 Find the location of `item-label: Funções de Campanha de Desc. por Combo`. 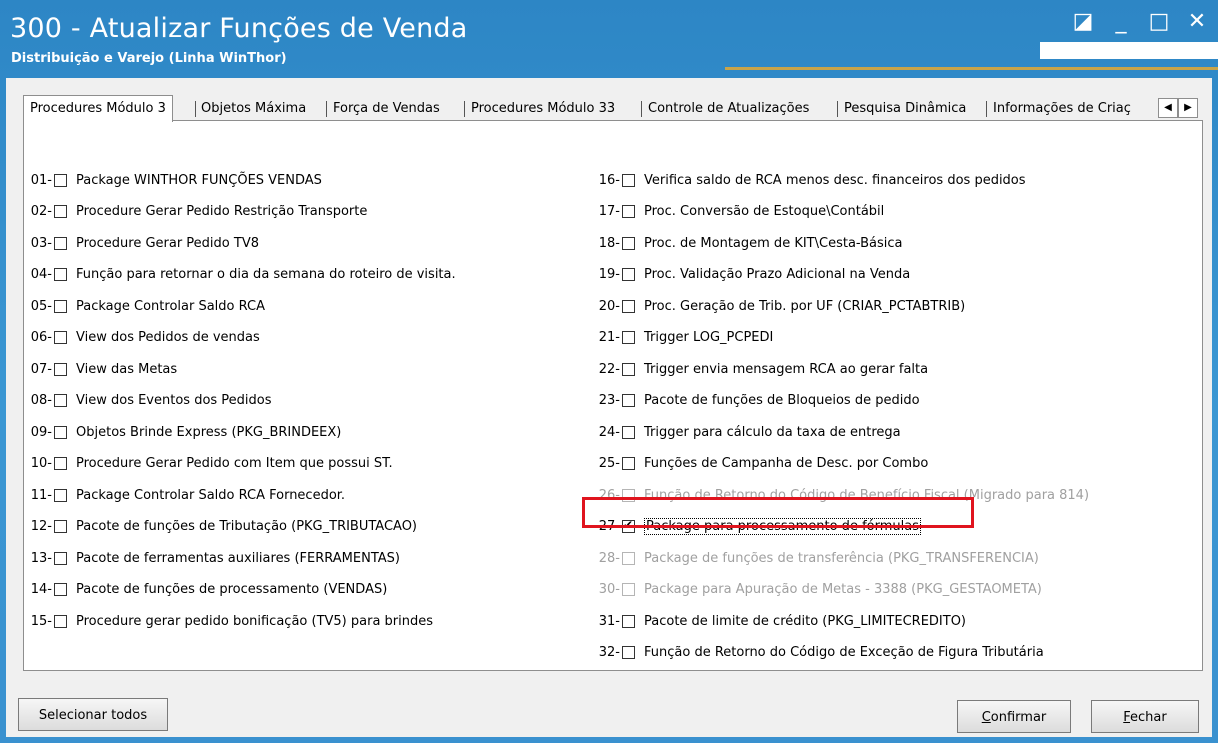

item-label: Funções de Campanha de Desc. por Combo is located at coordinates (786, 463).